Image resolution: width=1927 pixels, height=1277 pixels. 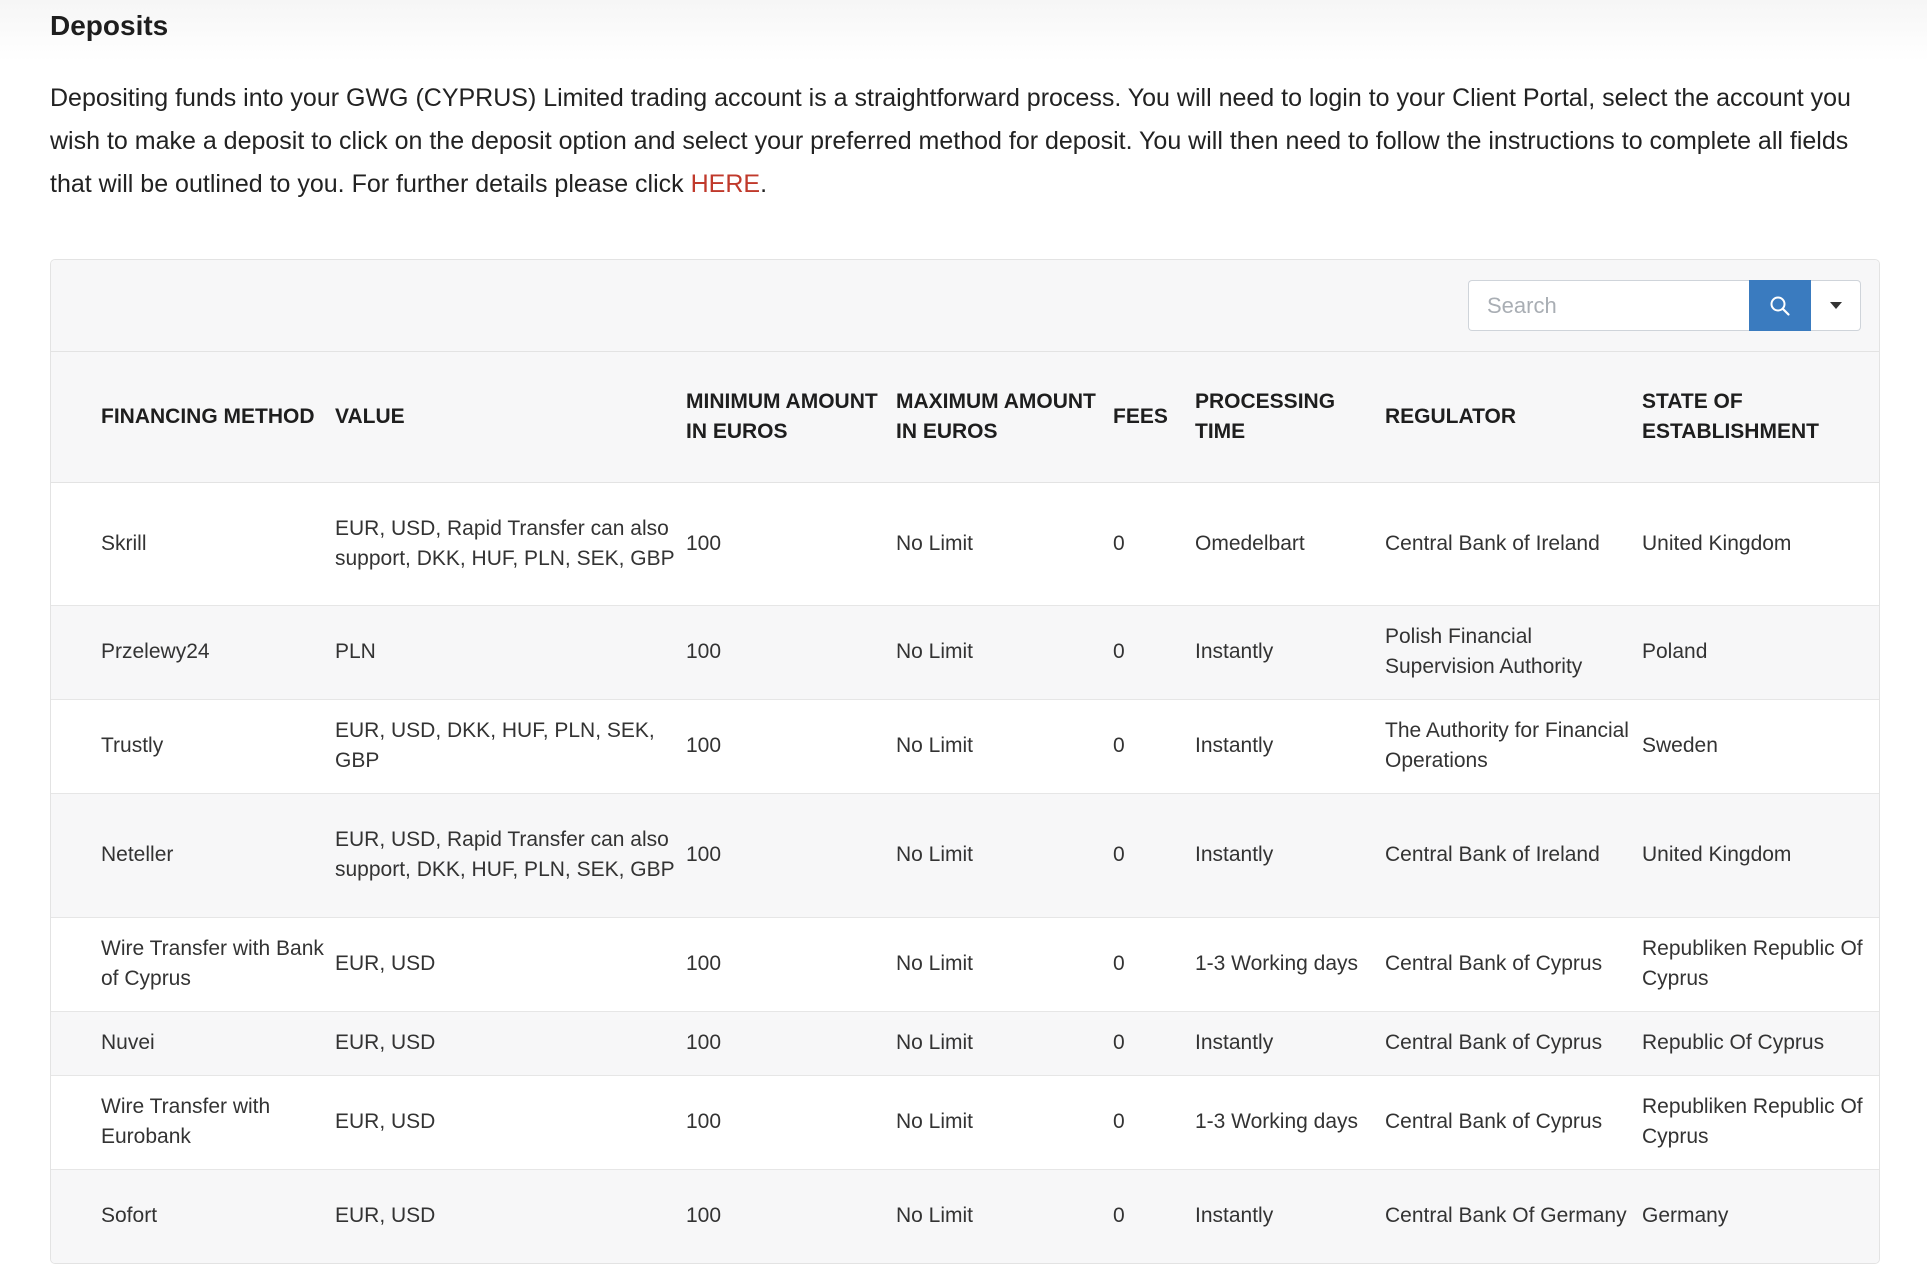 What do you see at coordinates (1513, 1216) in the screenshot?
I see `cell-regulator: Central Bank Of Germany` at bounding box center [1513, 1216].